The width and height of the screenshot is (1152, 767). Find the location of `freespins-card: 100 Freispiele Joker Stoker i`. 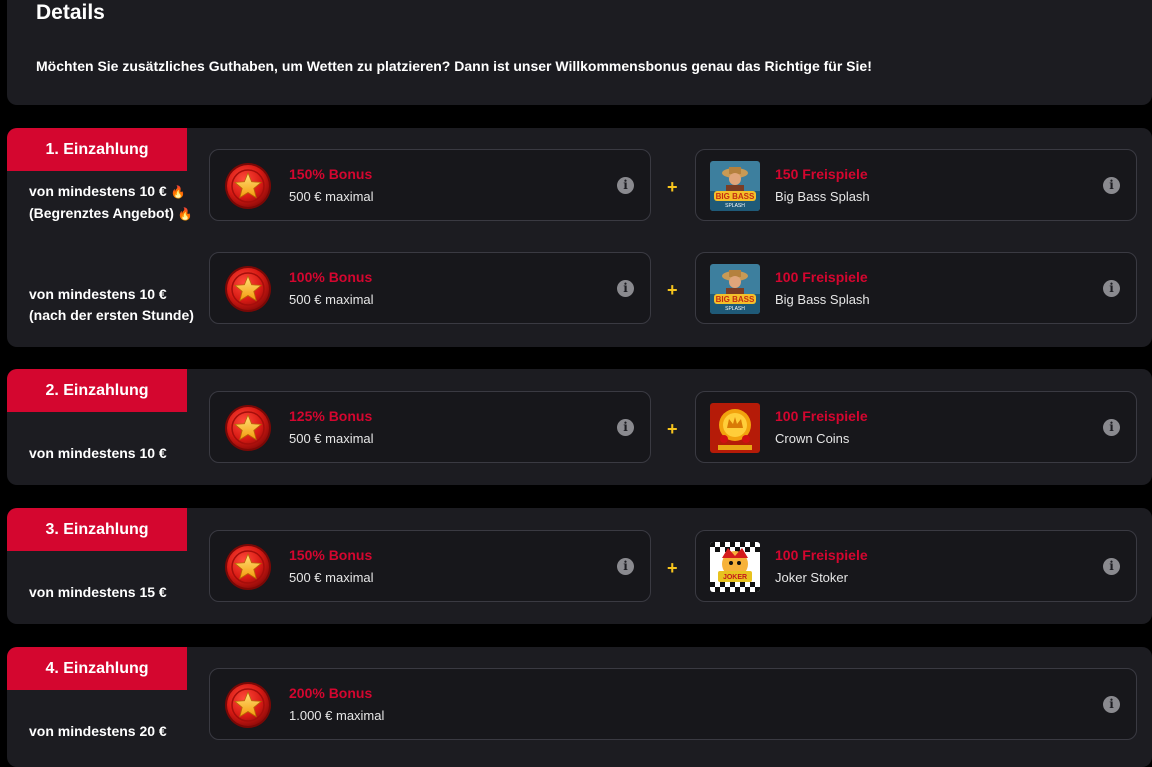

freespins-card: 100 Freispiele Joker Stoker i is located at coordinates (916, 566).